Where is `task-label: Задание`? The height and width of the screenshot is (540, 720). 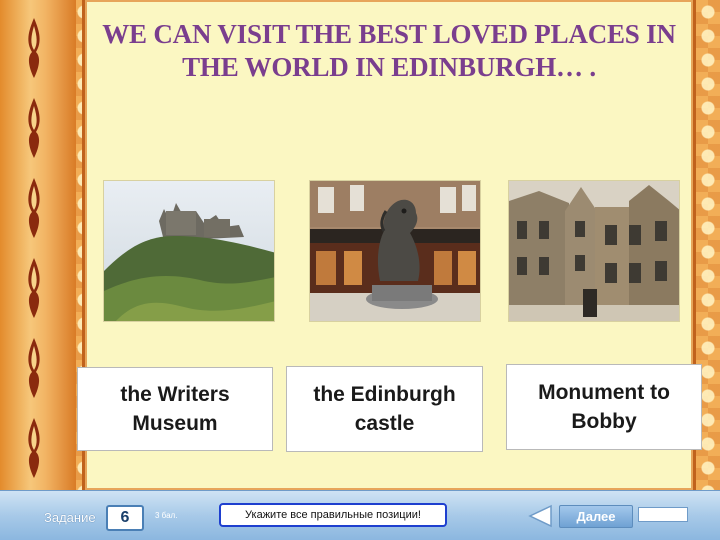 task-label: Задание is located at coordinates (70, 517).